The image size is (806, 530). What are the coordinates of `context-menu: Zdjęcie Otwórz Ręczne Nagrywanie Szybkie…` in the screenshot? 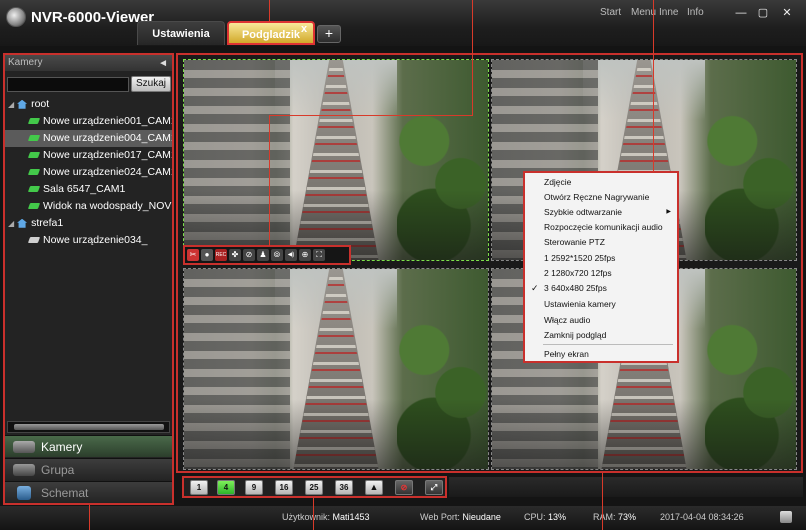 It's located at (601, 267).